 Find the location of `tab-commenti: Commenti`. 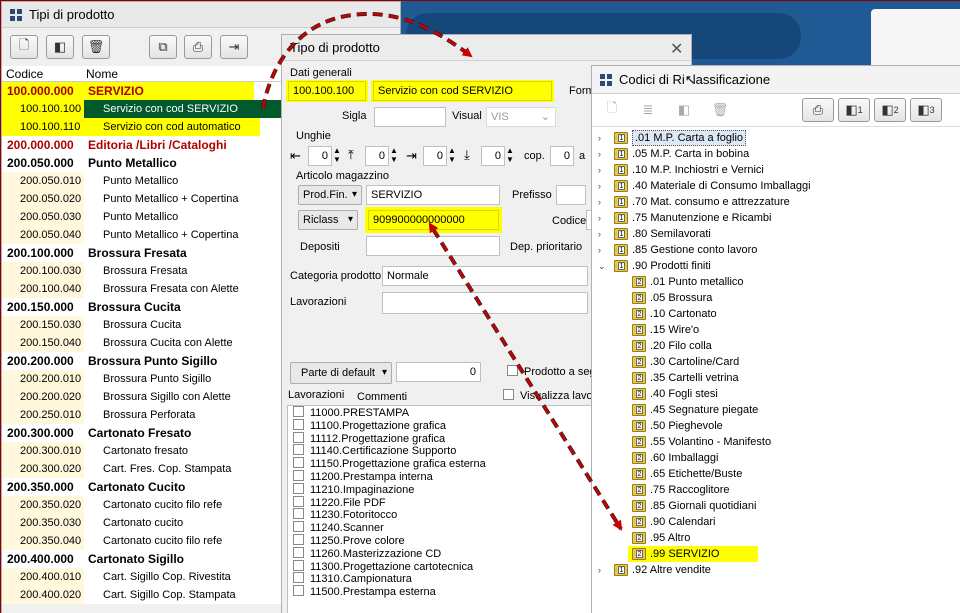

tab-commenti: Commenti is located at coordinates (382, 397).